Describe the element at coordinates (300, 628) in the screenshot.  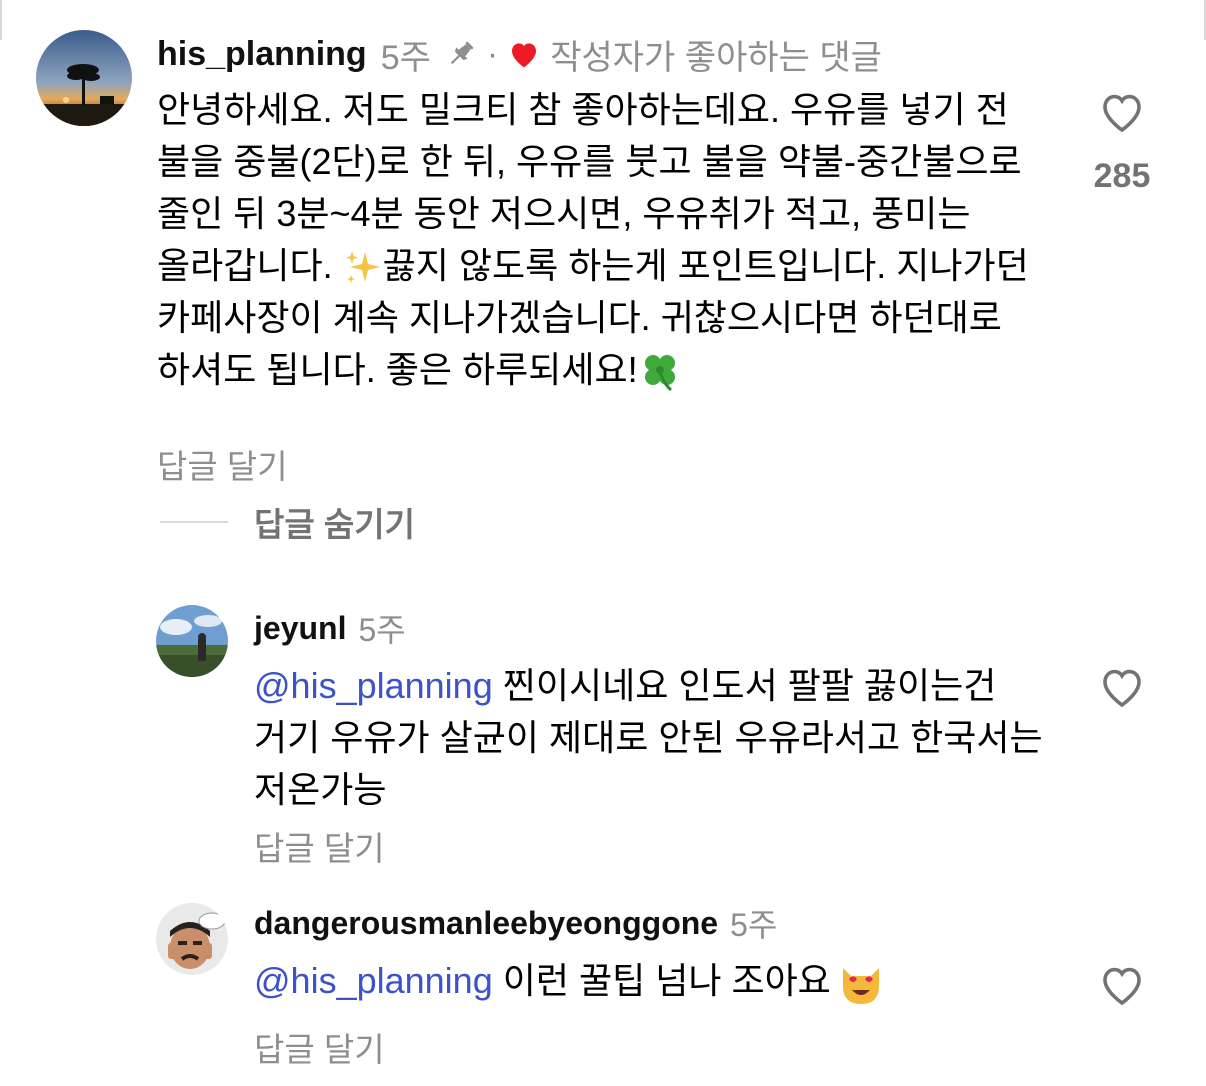
I see `reply-username: jeyunl` at that location.